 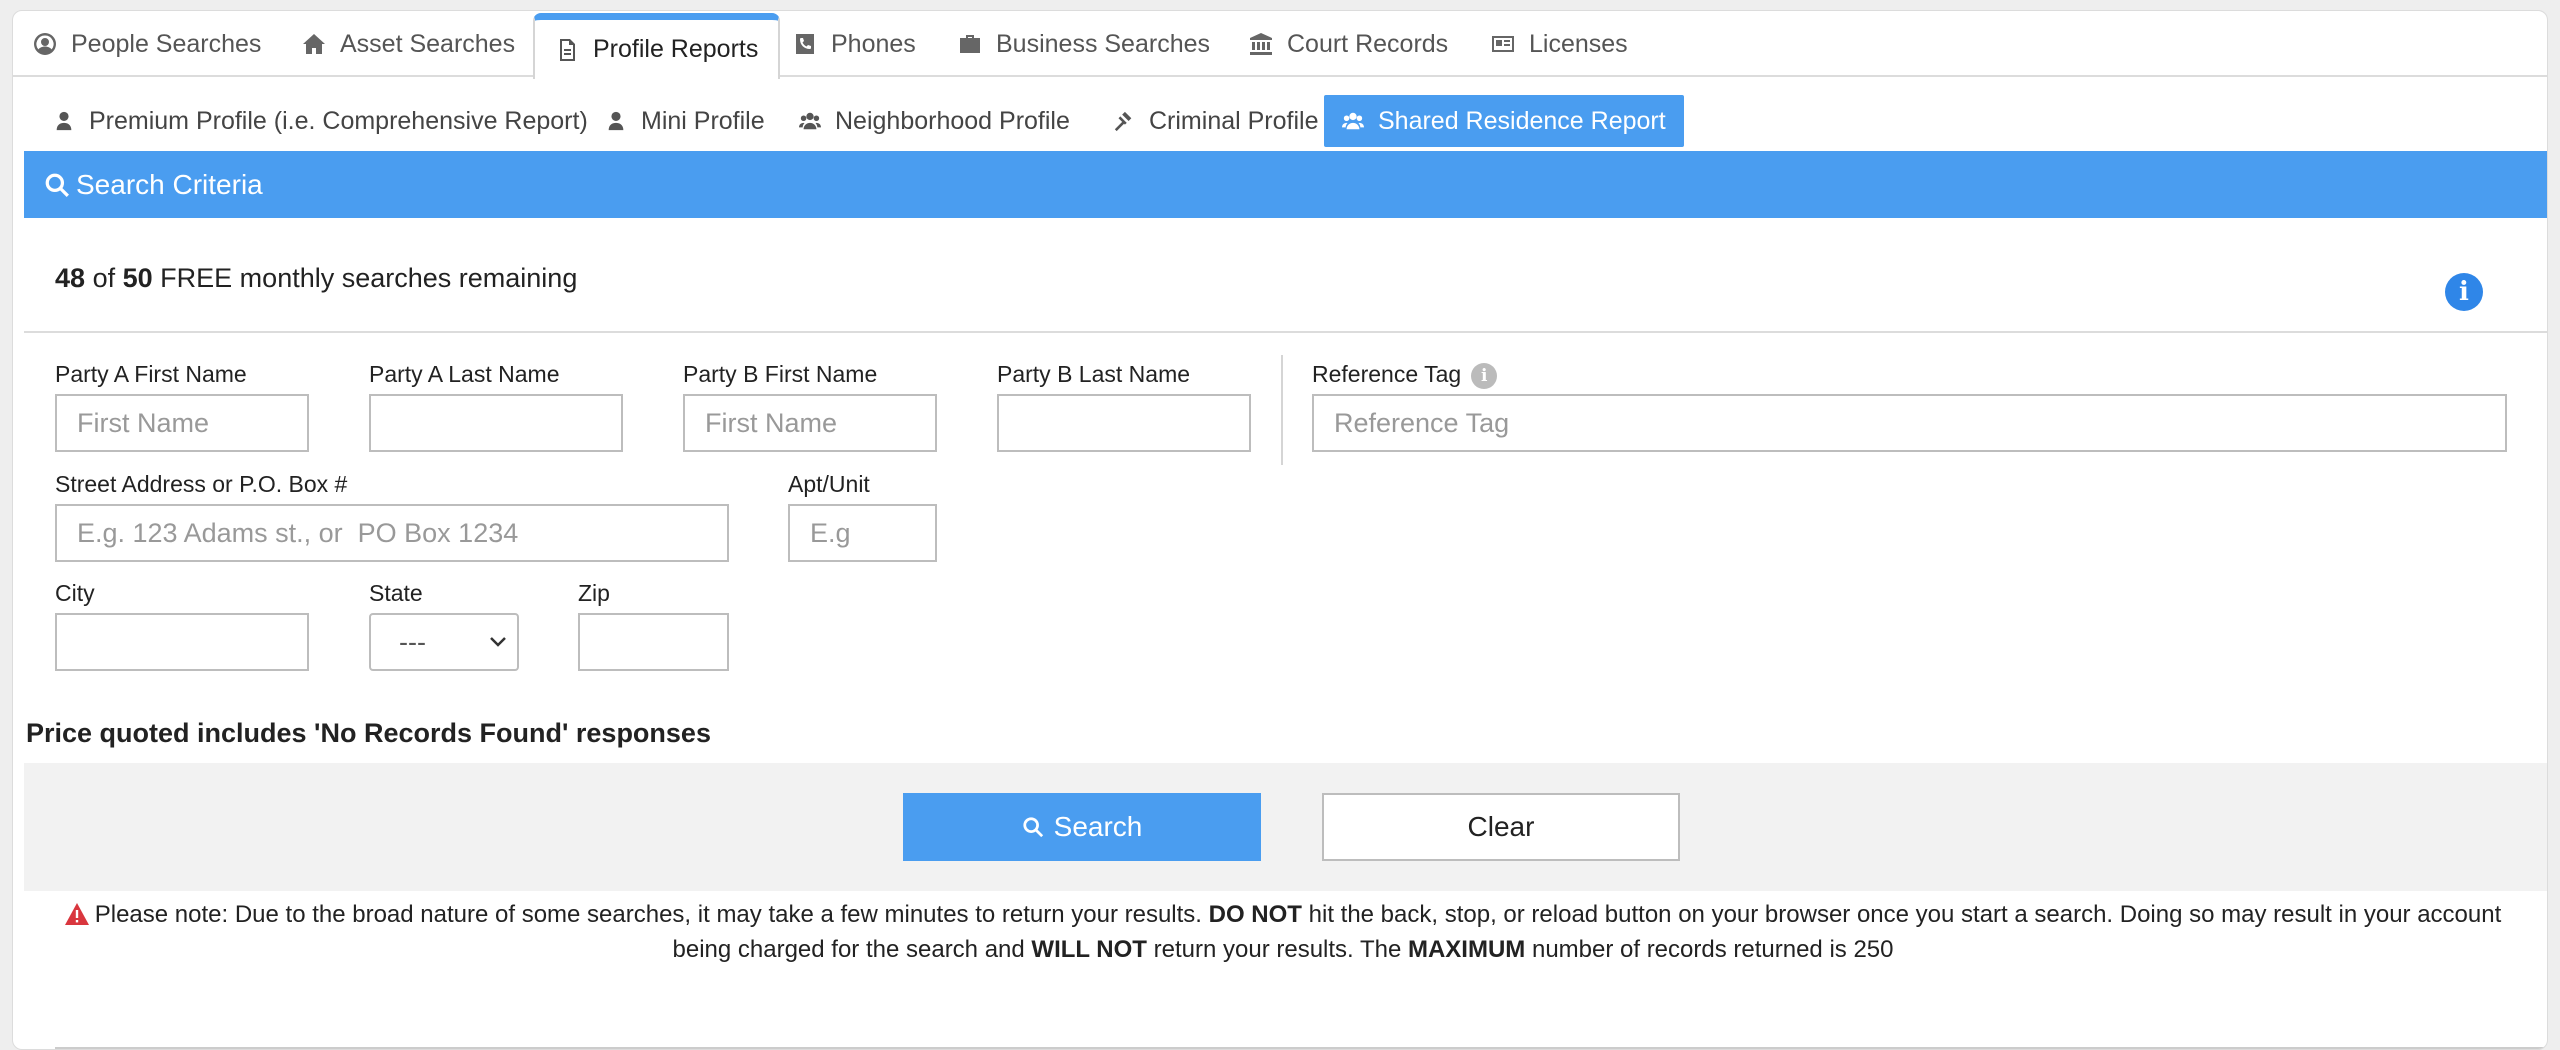 What do you see at coordinates (1522, 120) in the screenshot?
I see `subtab-label: Shared Residence Report` at bounding box center [1522, 120].